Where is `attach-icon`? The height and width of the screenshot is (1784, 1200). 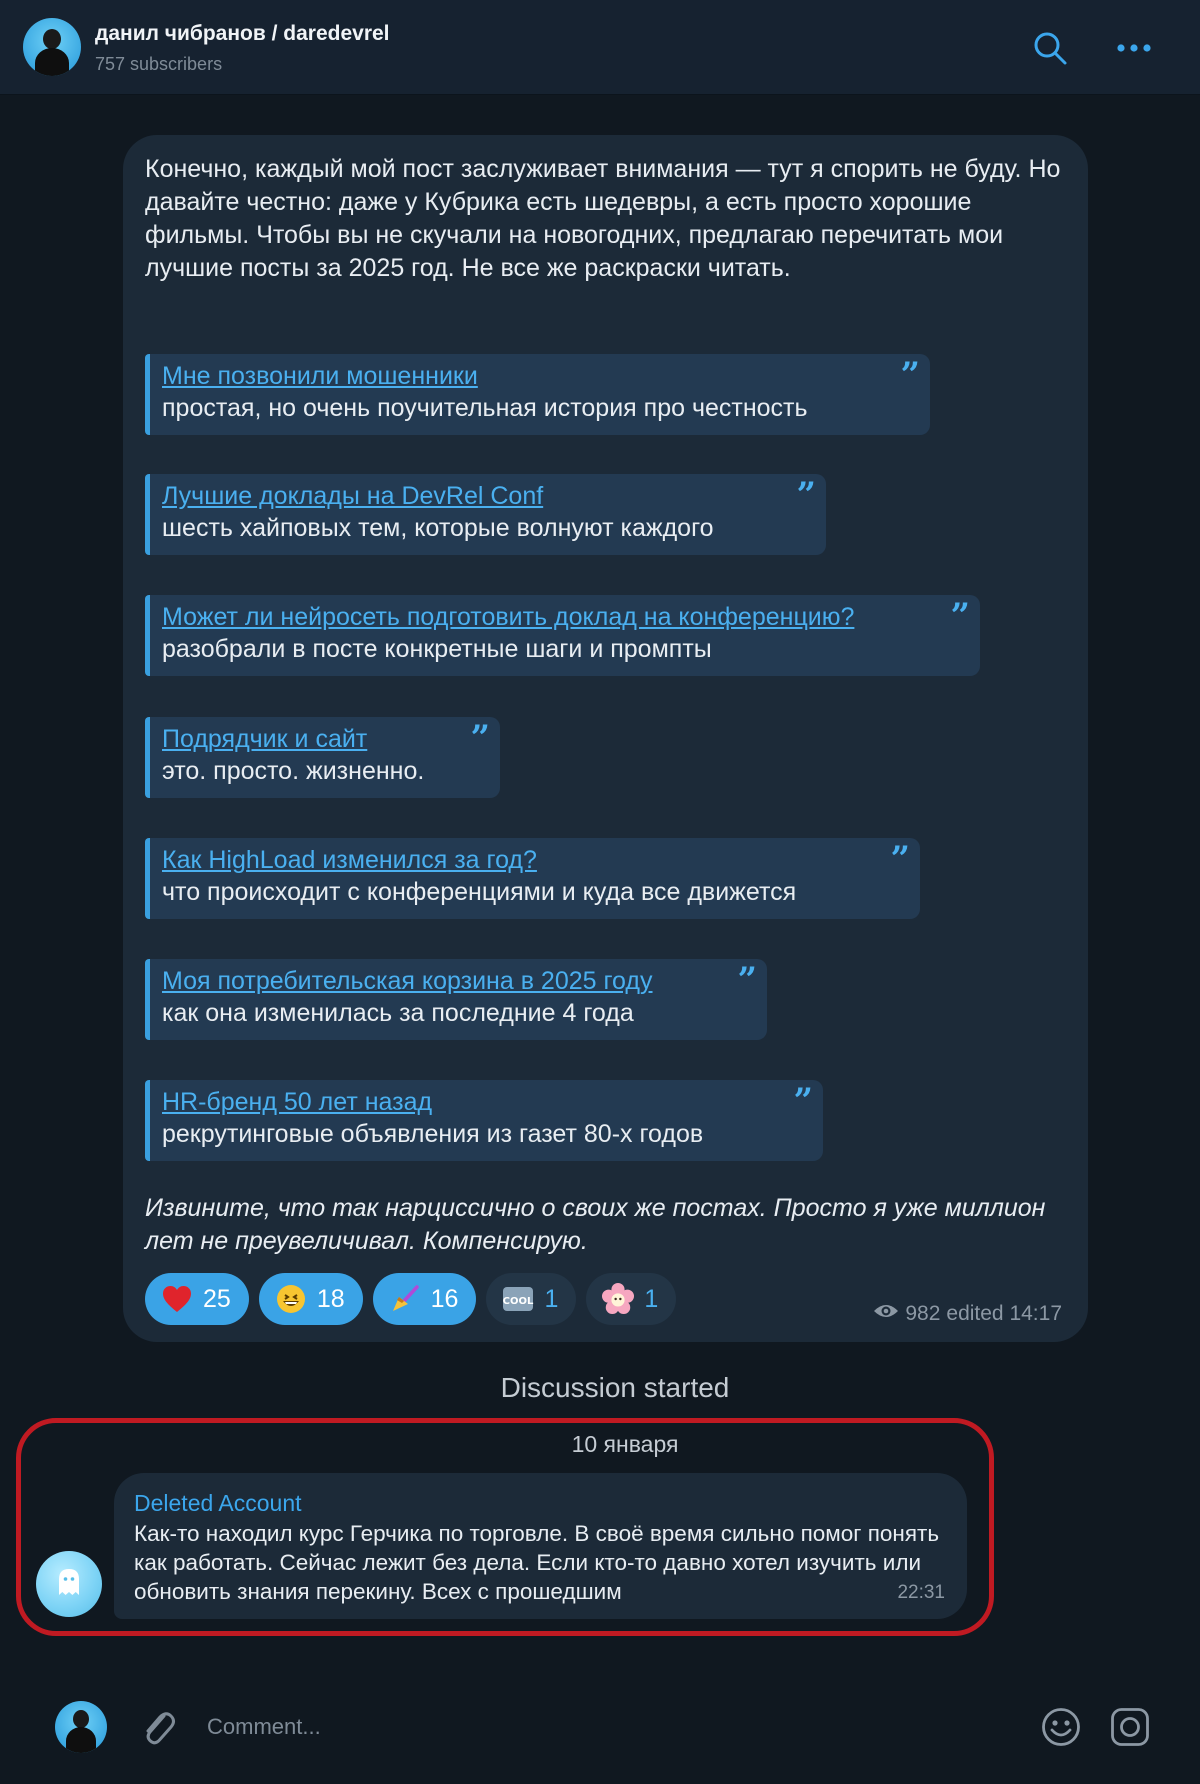
attach-icon is located at coordinates (158, 1727).